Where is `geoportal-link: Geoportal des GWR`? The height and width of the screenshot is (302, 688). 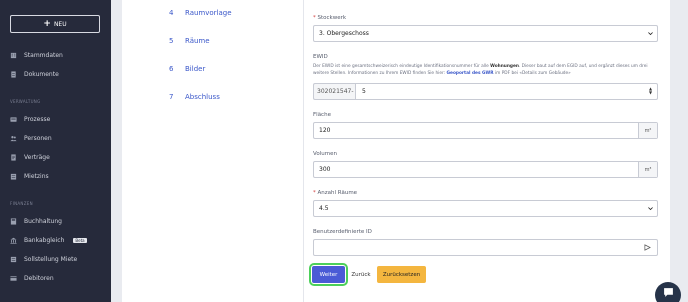
geoportal-link: Geoportal des GWR is located at coordinates (470, 73).